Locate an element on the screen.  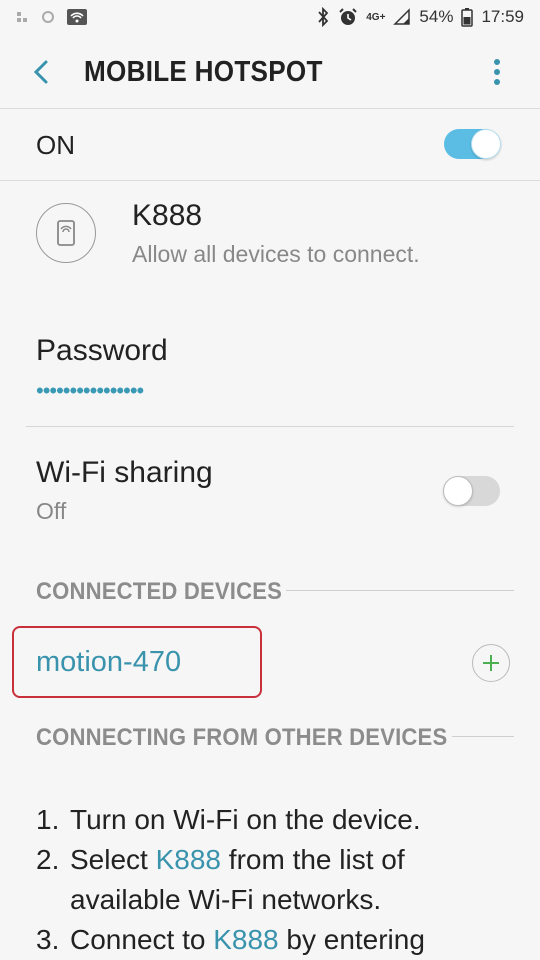
connected-devices-header: CONNECTED DEVICES is located at coordinates (159, 591).